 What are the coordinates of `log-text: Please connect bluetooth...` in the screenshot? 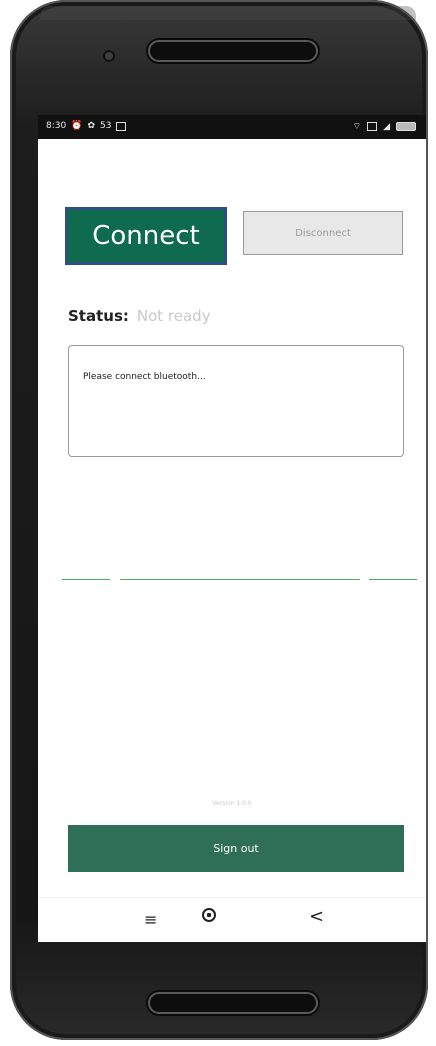 It's located at (144, 377).